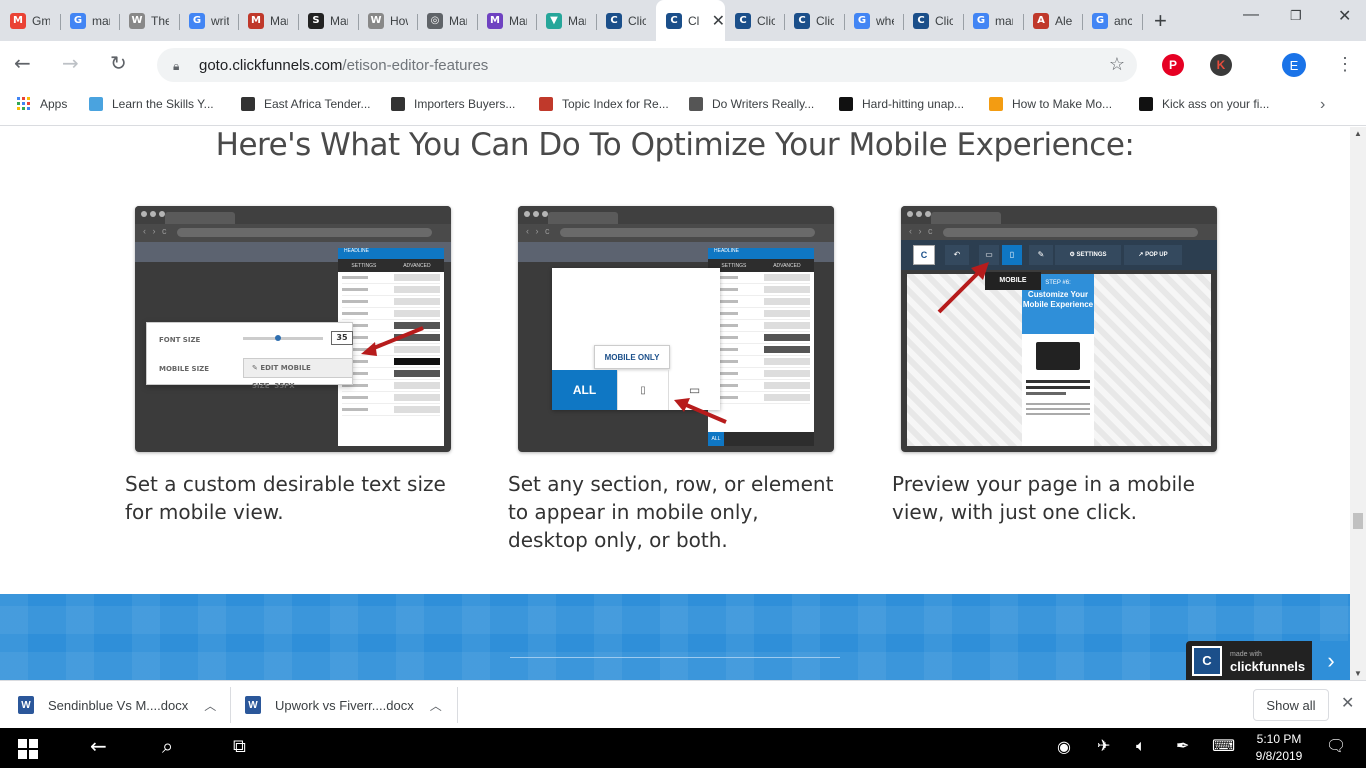  I want to click on close-downloads-icon: ✕, so click(1347, 703).